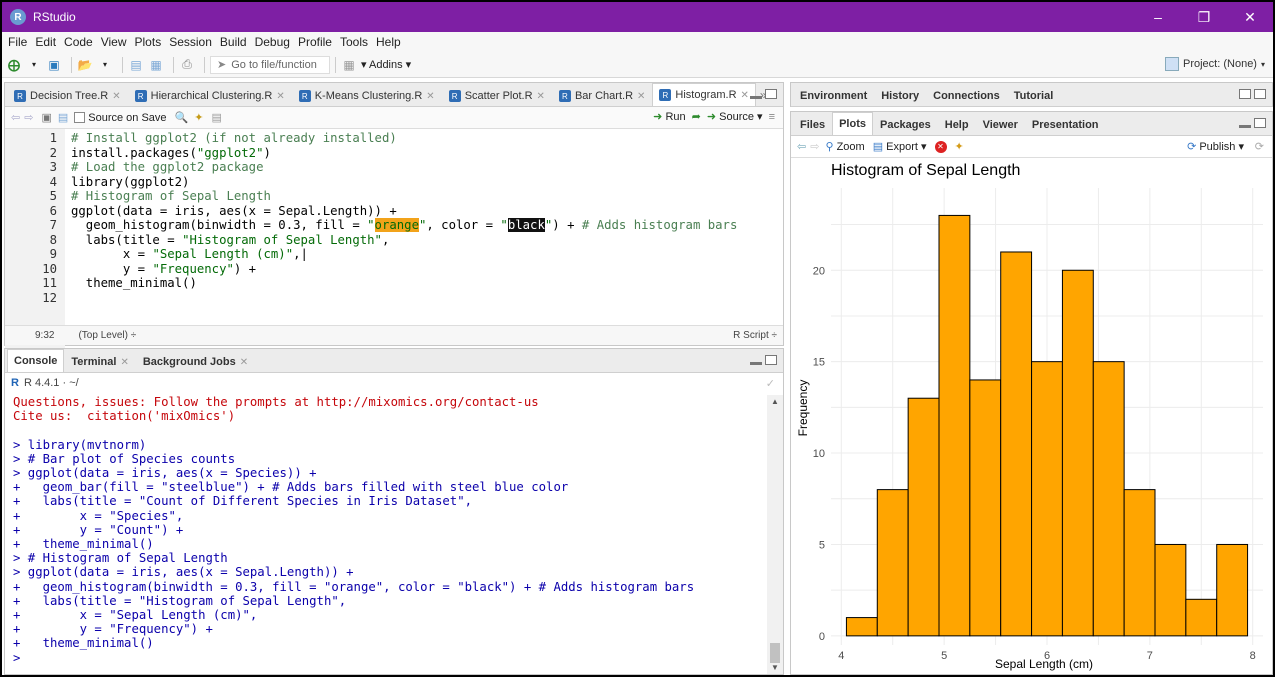 The image size is (1275, 677). Describe the element at coordinates (735, 116) in the screenshot. I see `source-button: ➜ Source ▾` at that location.